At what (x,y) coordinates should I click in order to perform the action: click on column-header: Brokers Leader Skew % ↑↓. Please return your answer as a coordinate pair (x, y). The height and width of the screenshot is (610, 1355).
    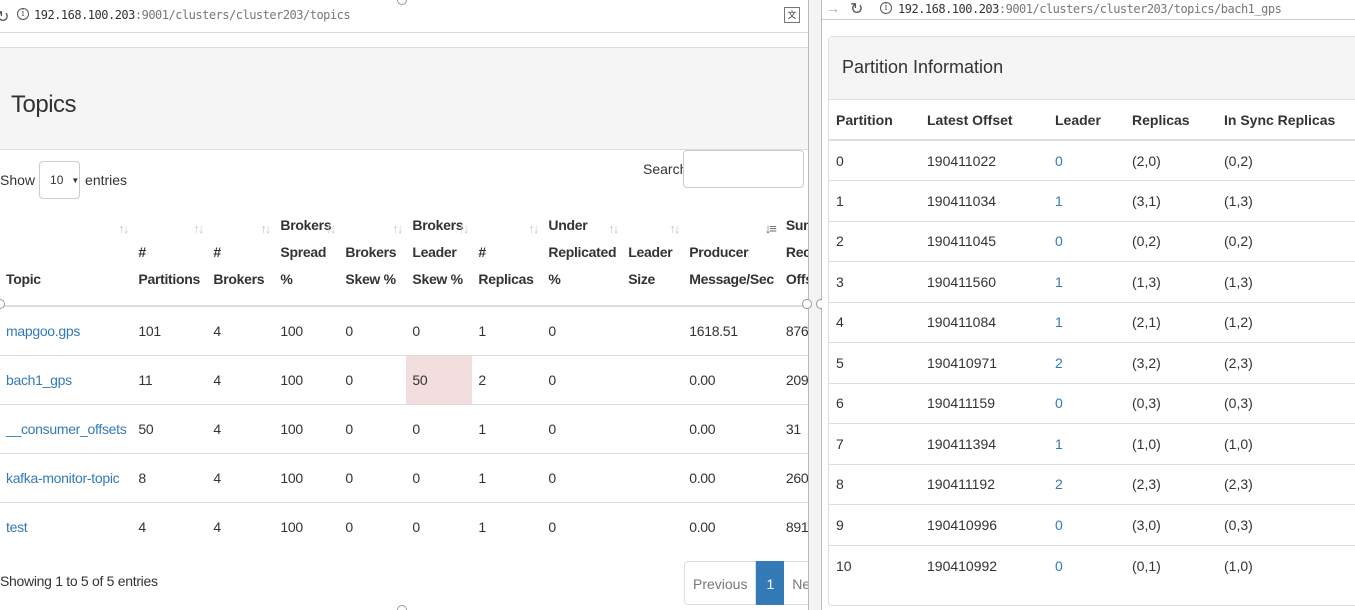
    Looking at the image, I should click on (439, 259).